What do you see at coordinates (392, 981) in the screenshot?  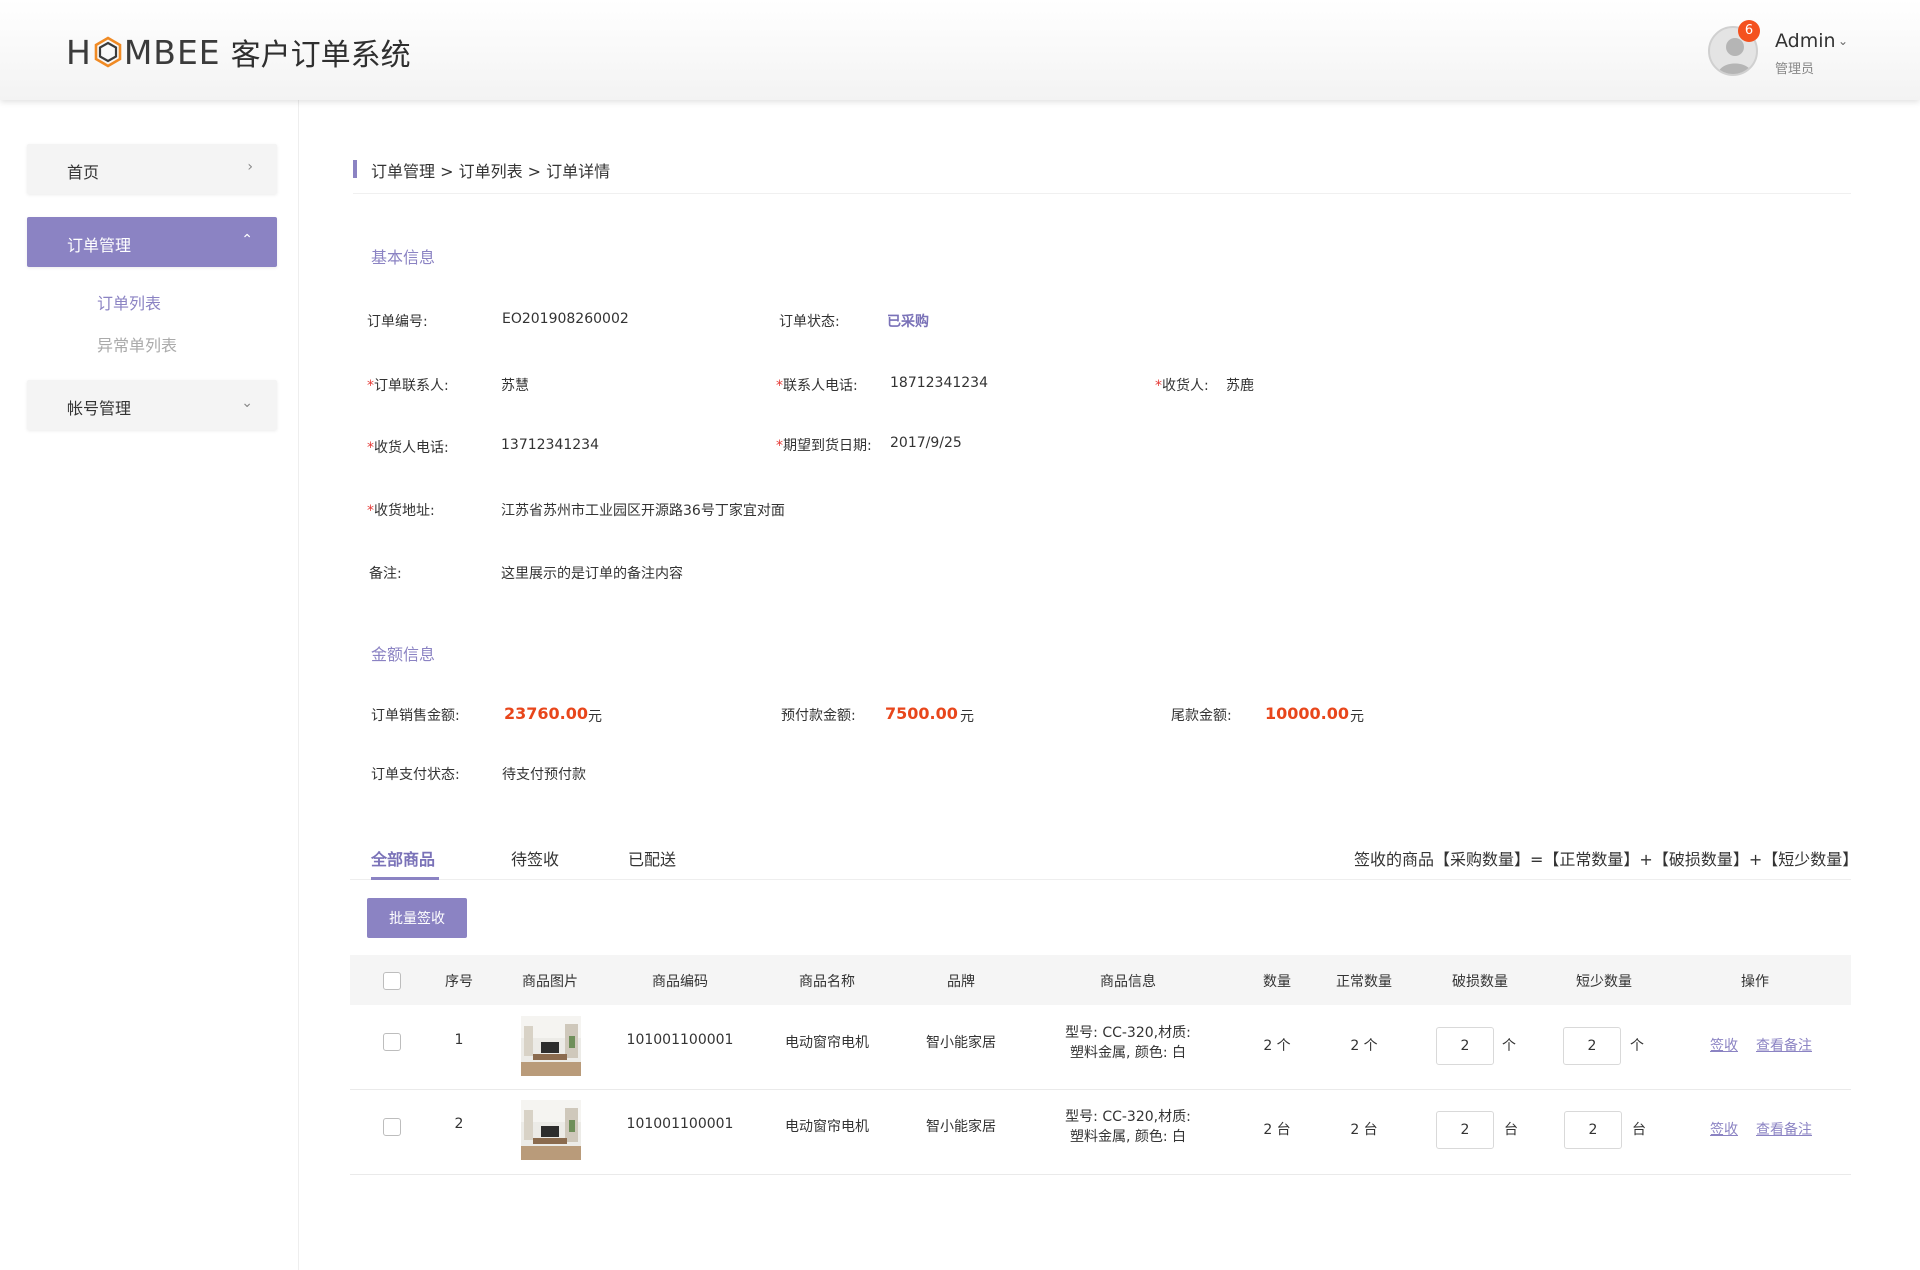 I see `select-all-checkbox` at bounding box center [392, 981].